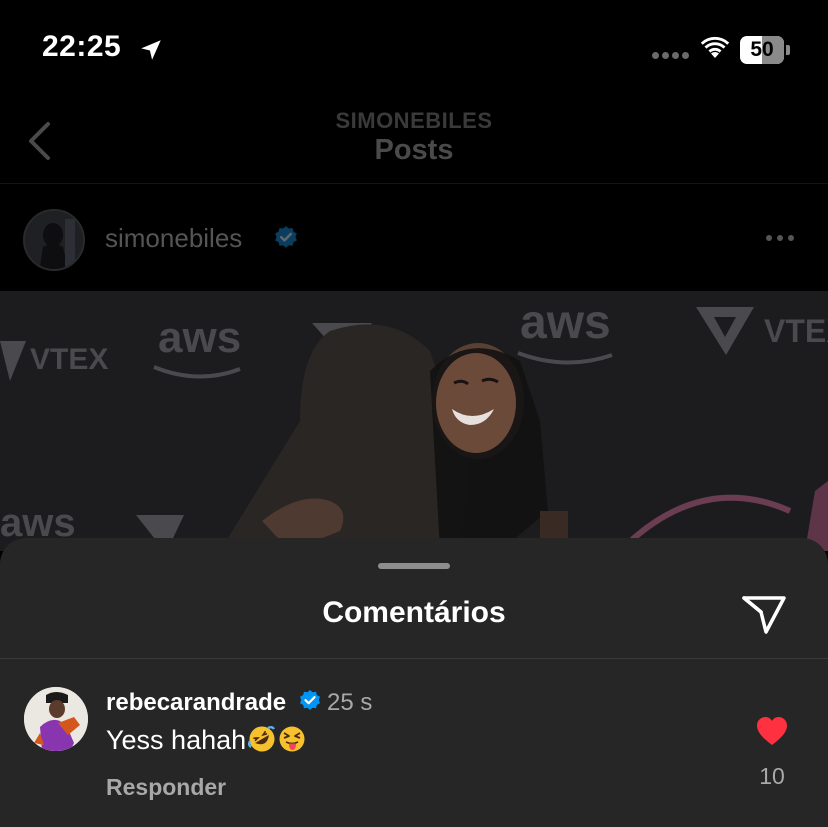  I want to click on battery-indicator: 50, so click(765, 50).